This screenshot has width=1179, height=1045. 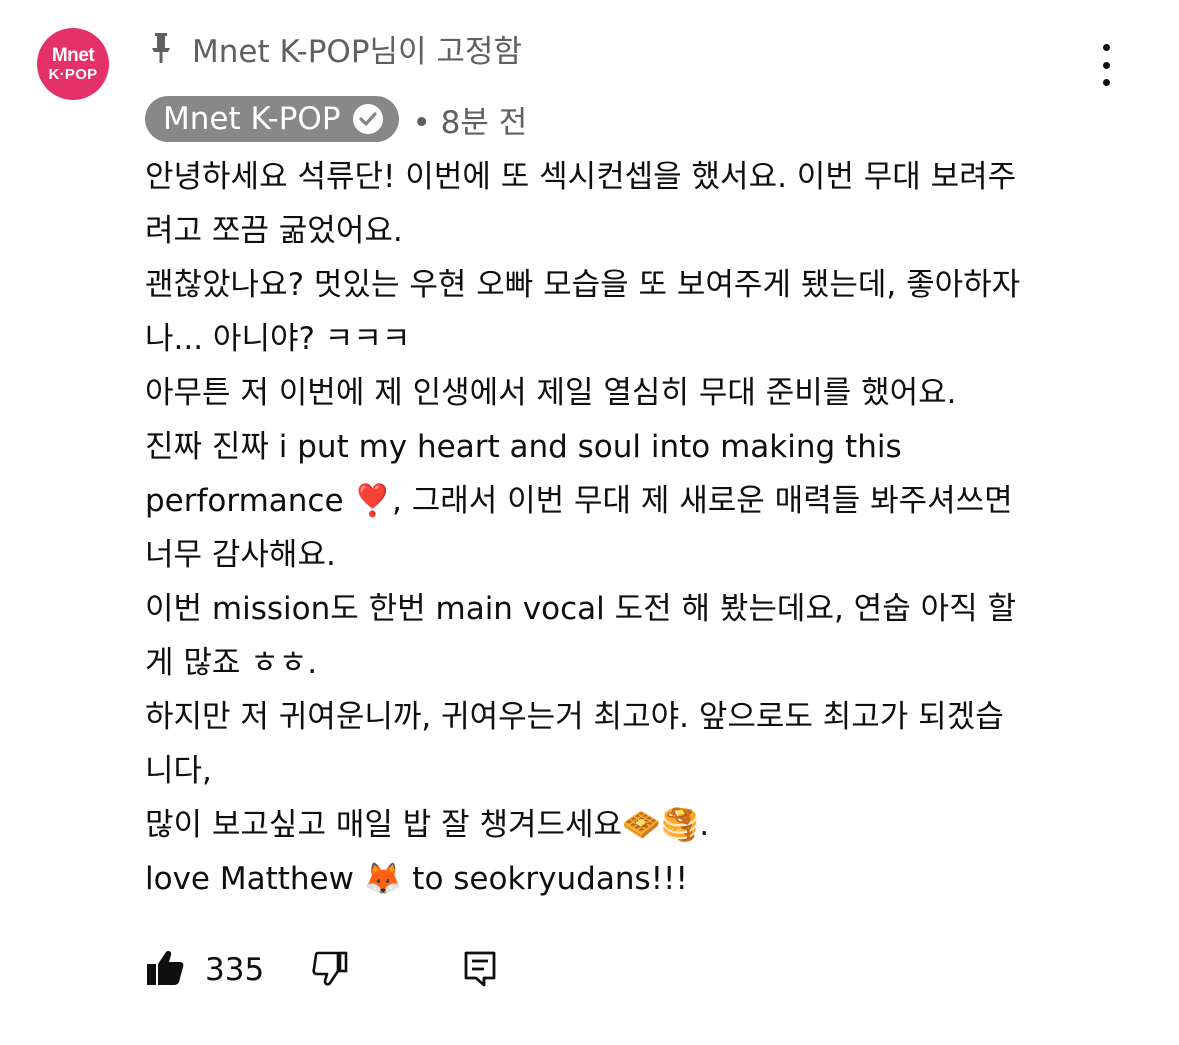 I want to click on comment-line: 괜찮았나요? 멋있는 우현 오빠 모습을 또 보여주게 됐는데, 좋아하자, so click(x=583, y=285).